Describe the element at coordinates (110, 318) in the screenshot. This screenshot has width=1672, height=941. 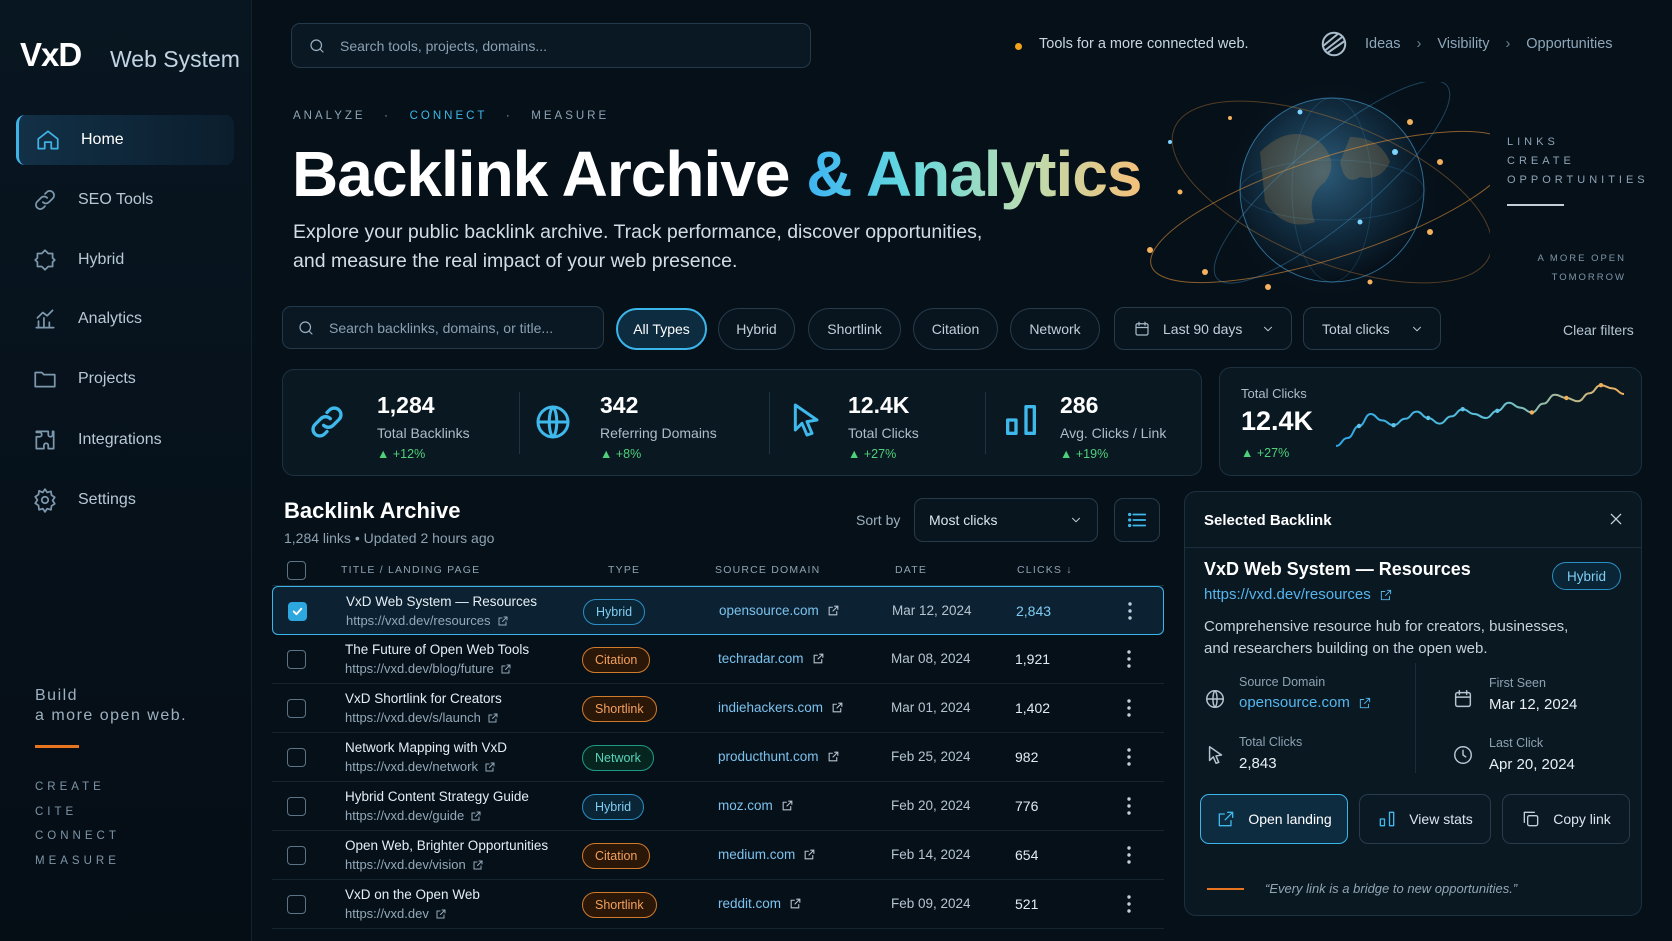
I see `sidebar-item-label: Analytics` at that location.